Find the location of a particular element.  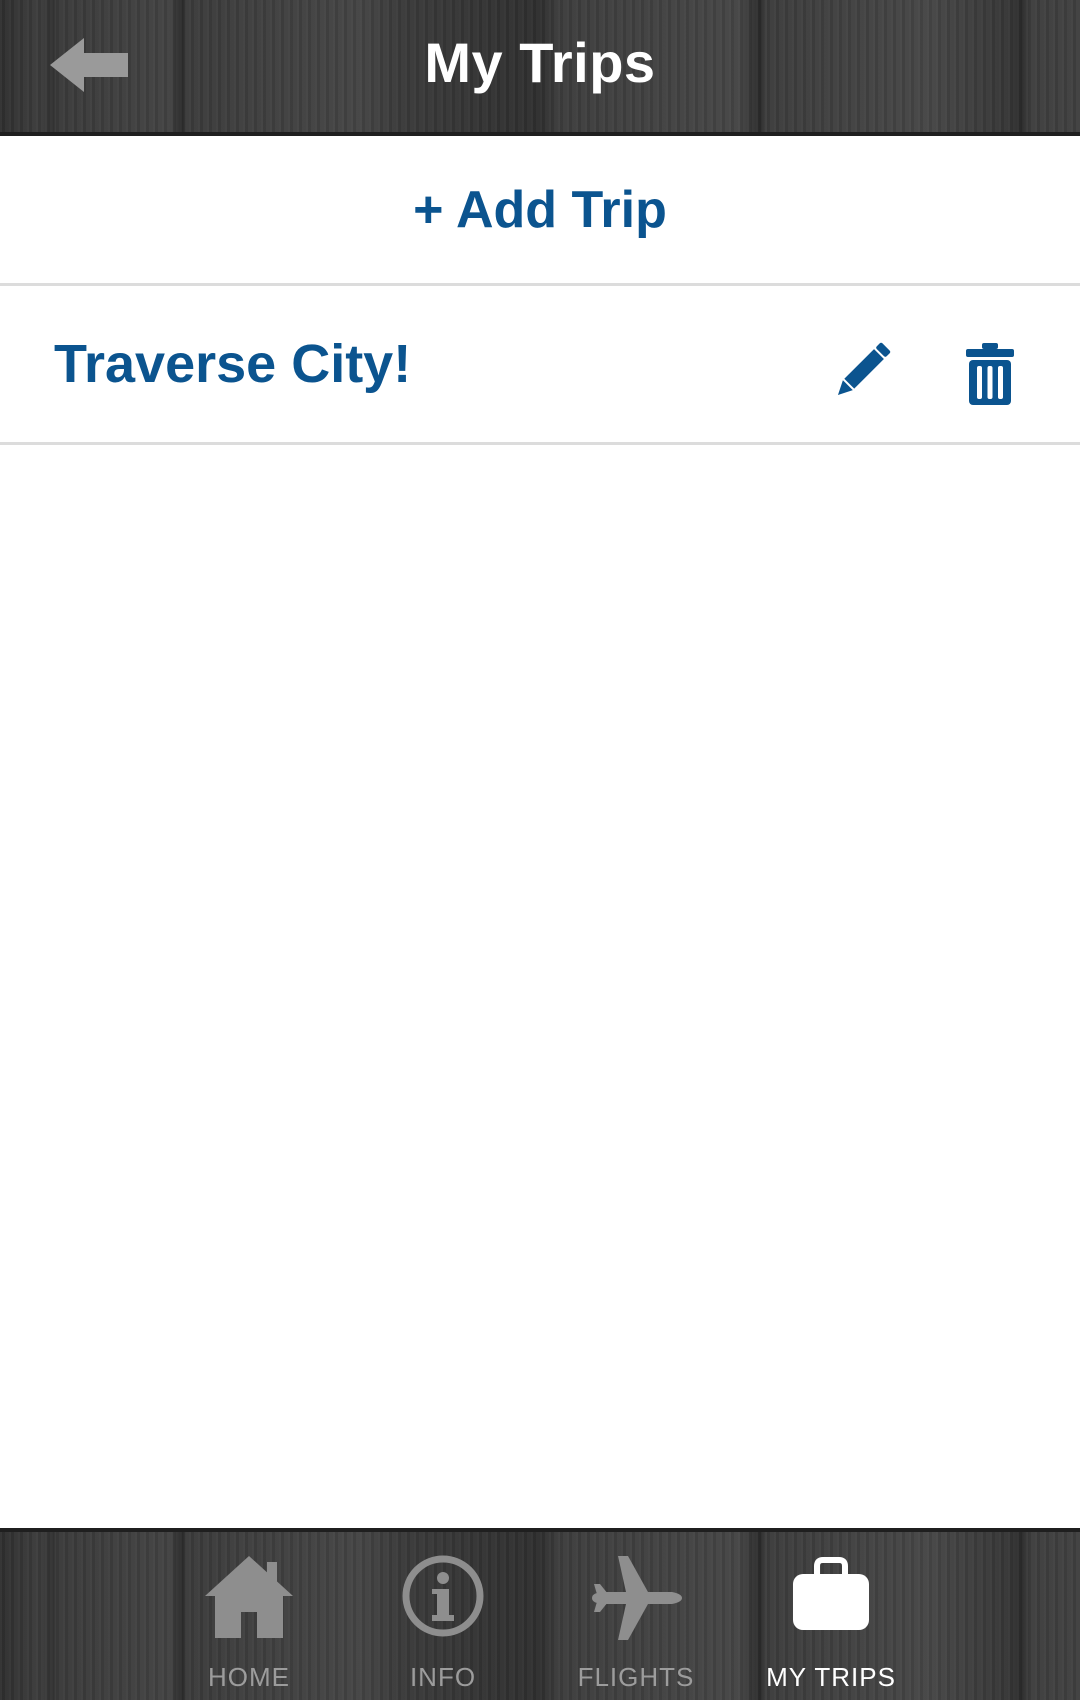

add-trip-label: + Add Trip is located at coordinates (540, 209).